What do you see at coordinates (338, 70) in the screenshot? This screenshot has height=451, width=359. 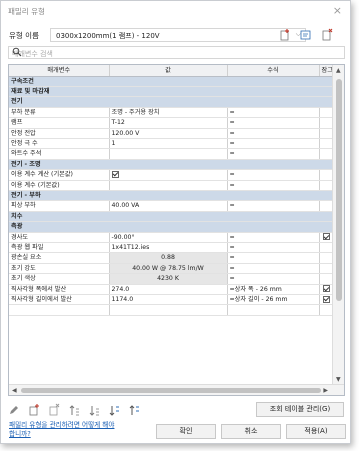 I see `scroll-up-icon: ▲` at bounding box center [338, 70].